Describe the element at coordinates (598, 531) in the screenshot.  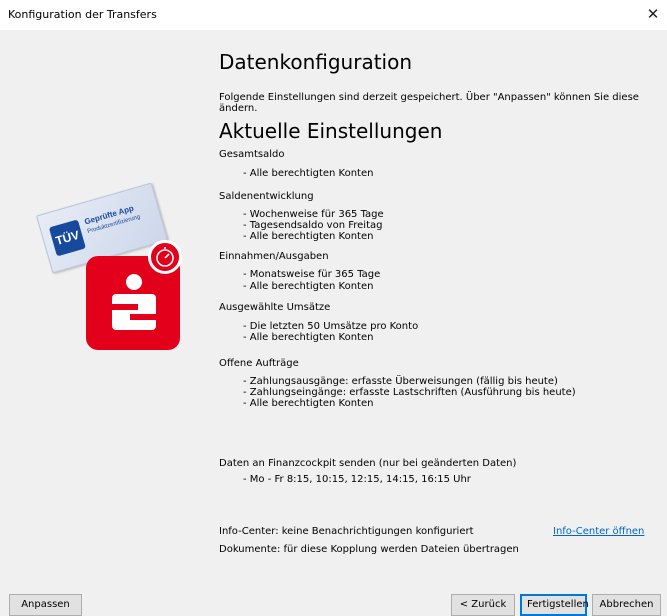
I see `info-center-link: Info-Center öffnen` at that location.